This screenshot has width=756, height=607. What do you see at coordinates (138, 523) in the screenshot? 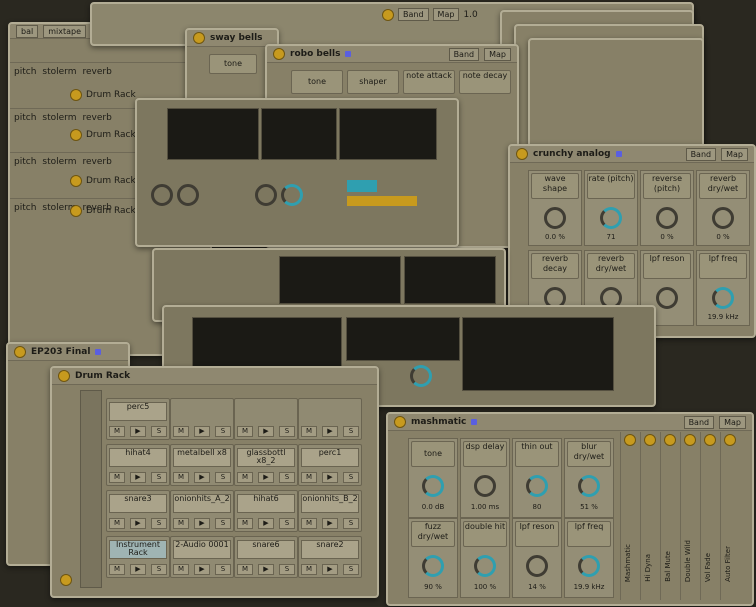
I see `drum-pad-2-0-play: ▶` at bounding box center [138, 523].